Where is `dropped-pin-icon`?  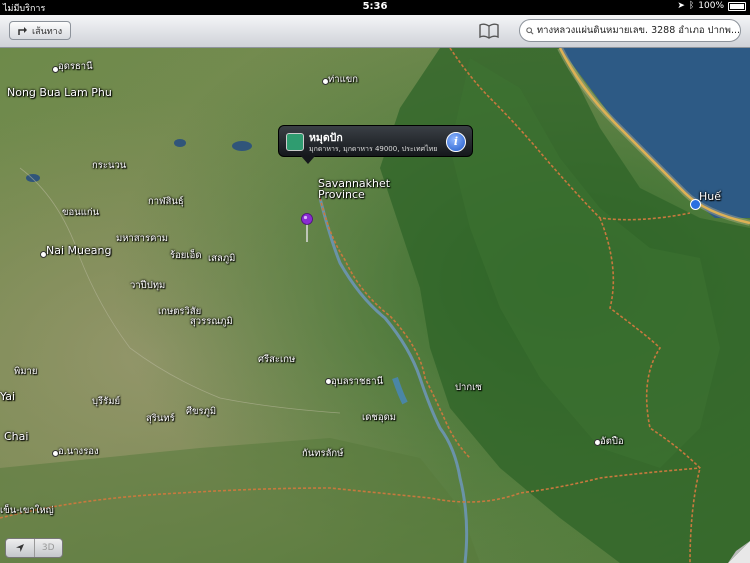
dropped-pin-icon is located at coordinates (307, 228).